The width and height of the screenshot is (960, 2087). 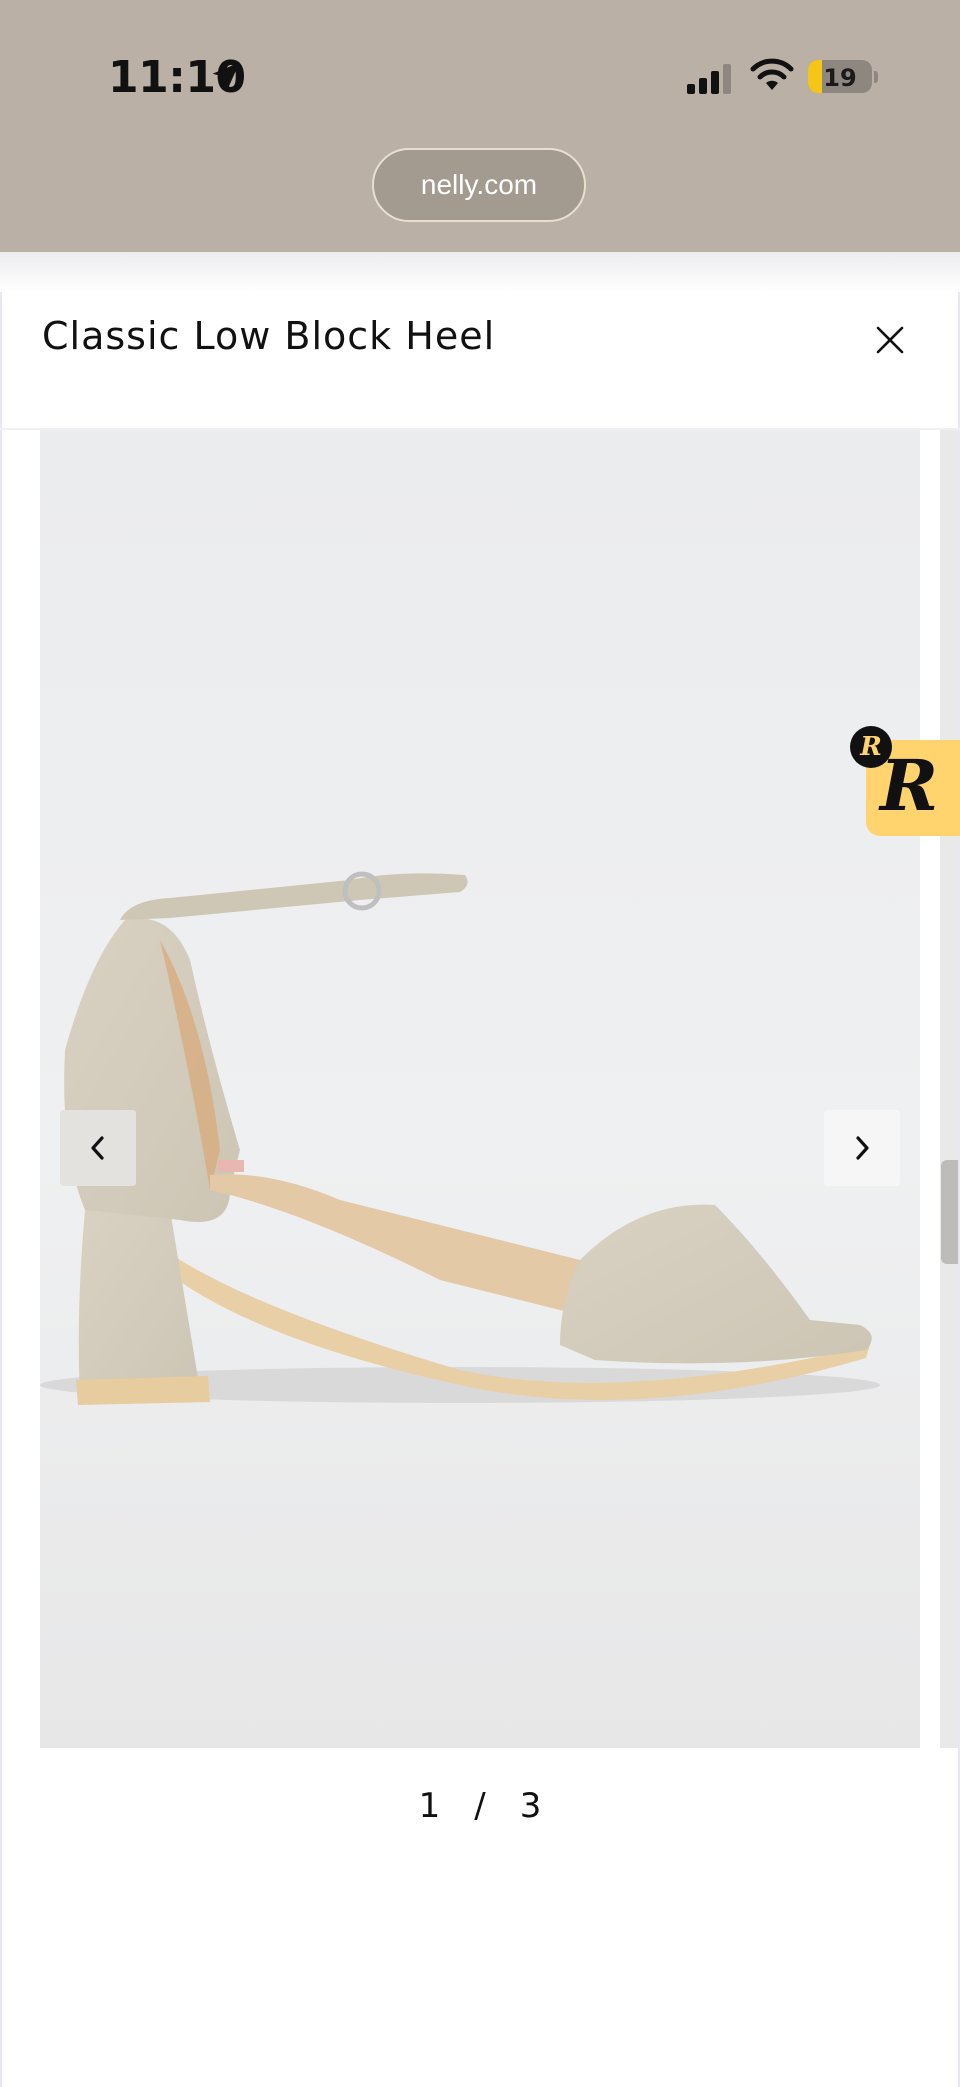 I want to click on battery-icon: 19, so click(x=840, y=76).